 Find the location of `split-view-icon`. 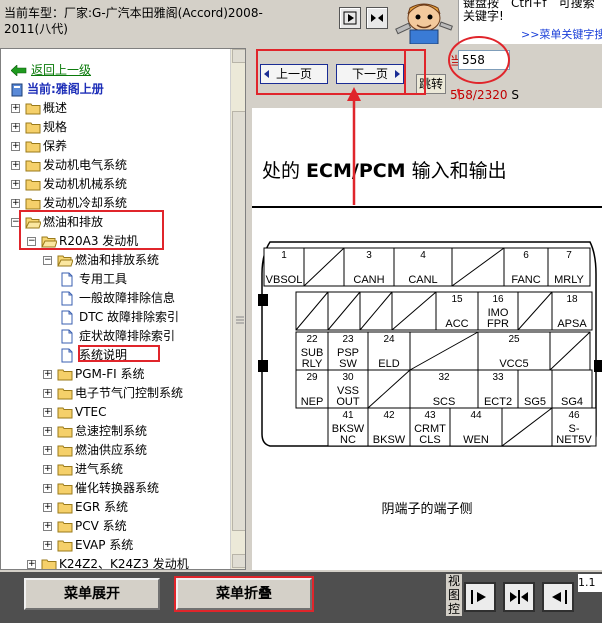

split-view-icon is located at coordinates (377, 18).